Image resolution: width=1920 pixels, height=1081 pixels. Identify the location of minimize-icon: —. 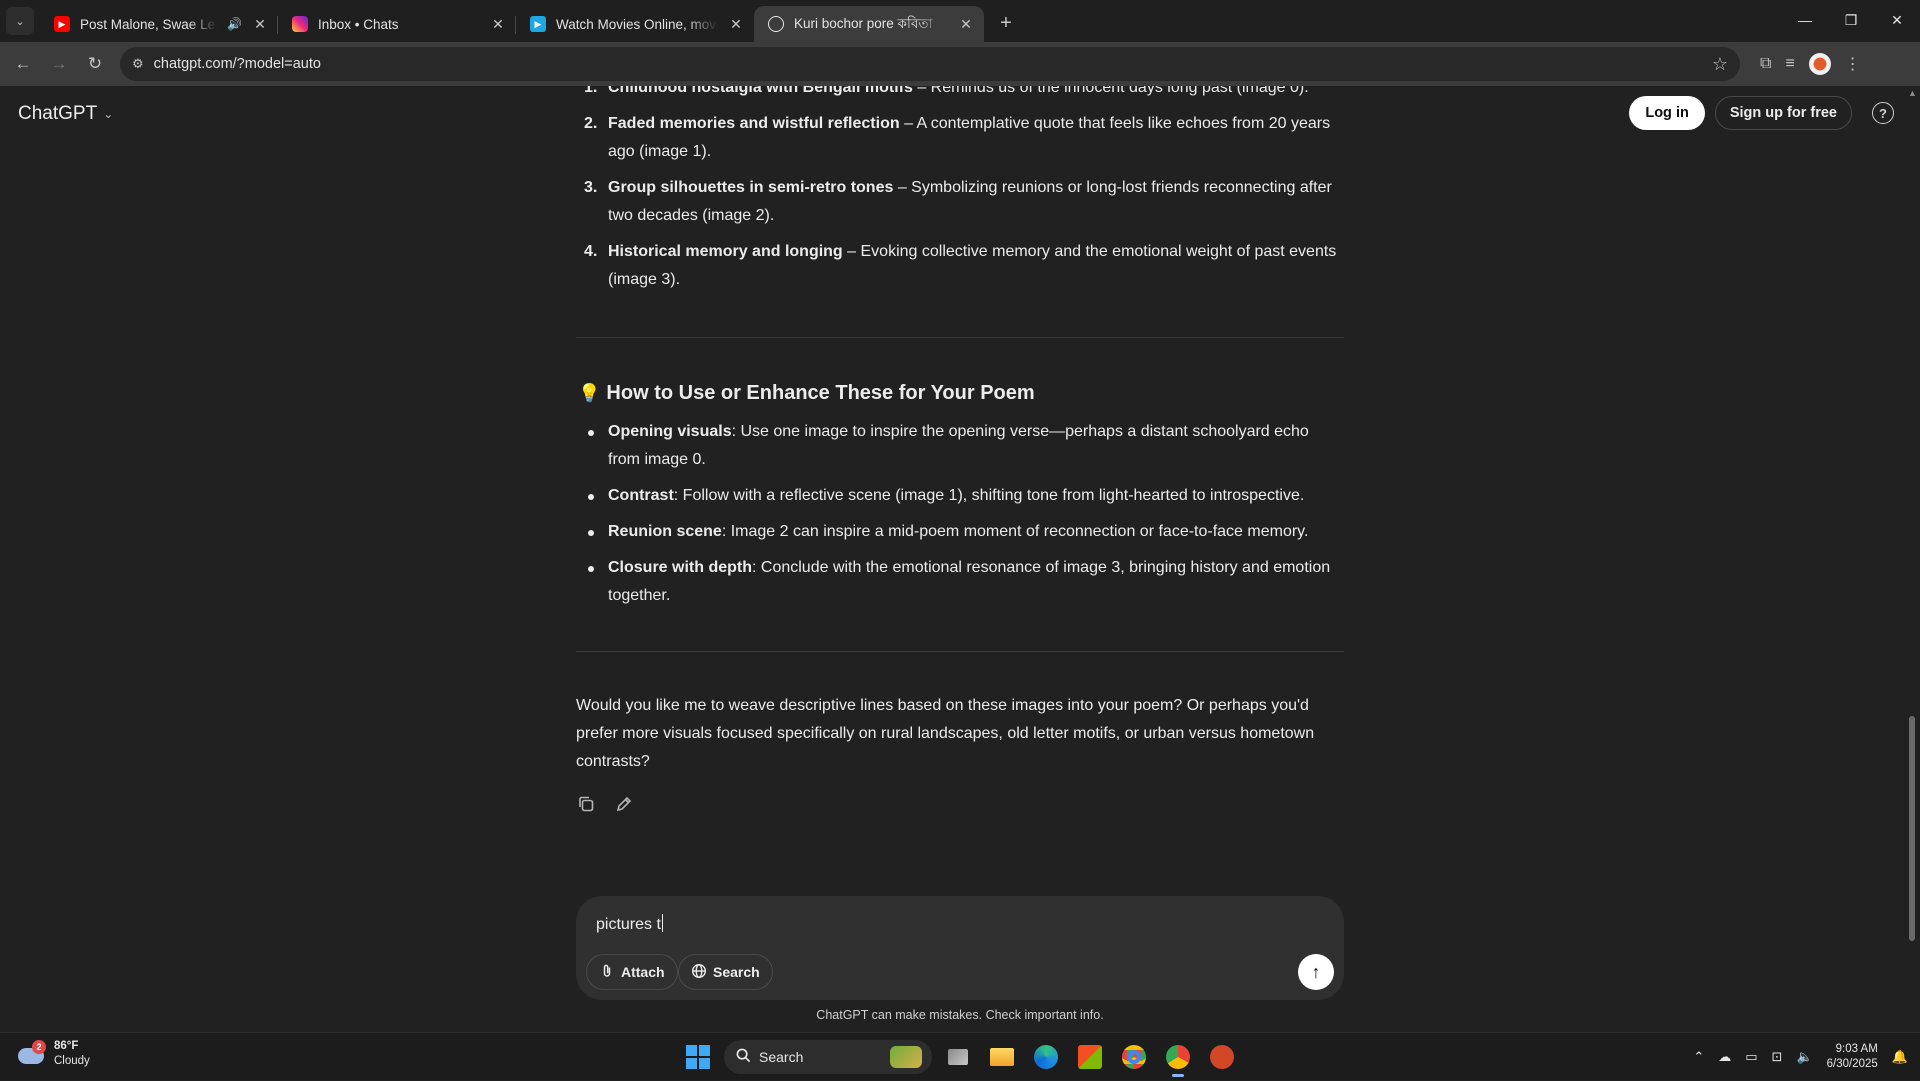
(1805, 20).